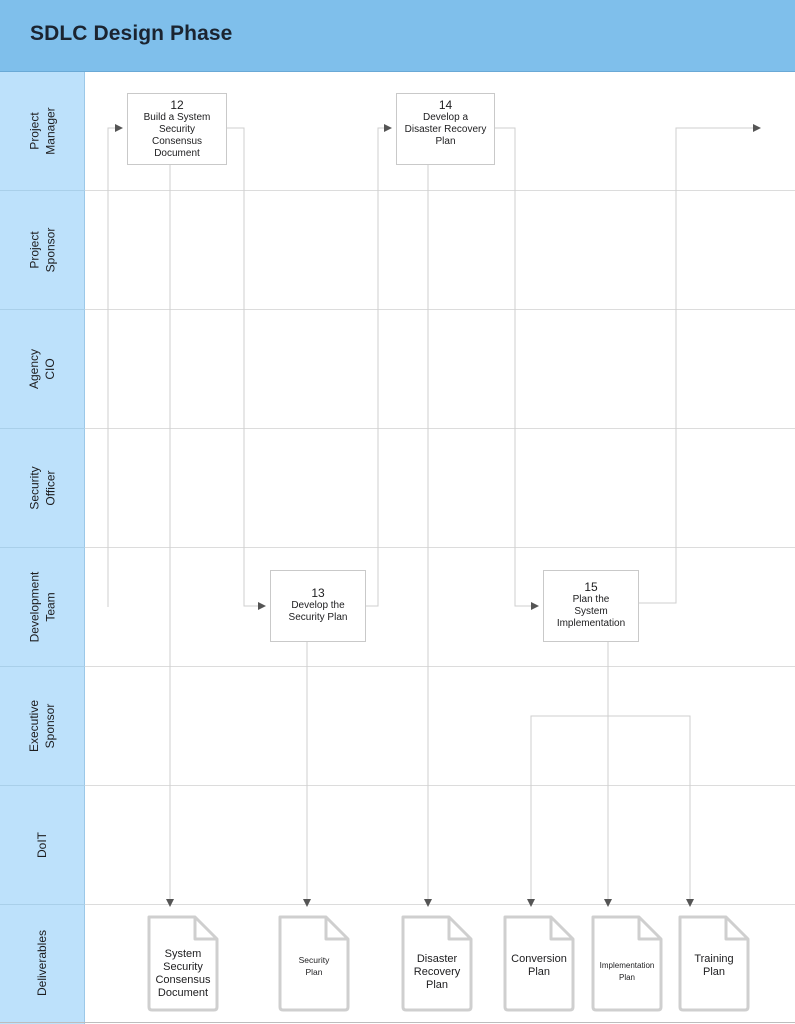 The image size is (795, 1024). What do you see at coordinates (177, 105) in the screenshot?
I see `step-number: 12` at bounding box center [177, 105].